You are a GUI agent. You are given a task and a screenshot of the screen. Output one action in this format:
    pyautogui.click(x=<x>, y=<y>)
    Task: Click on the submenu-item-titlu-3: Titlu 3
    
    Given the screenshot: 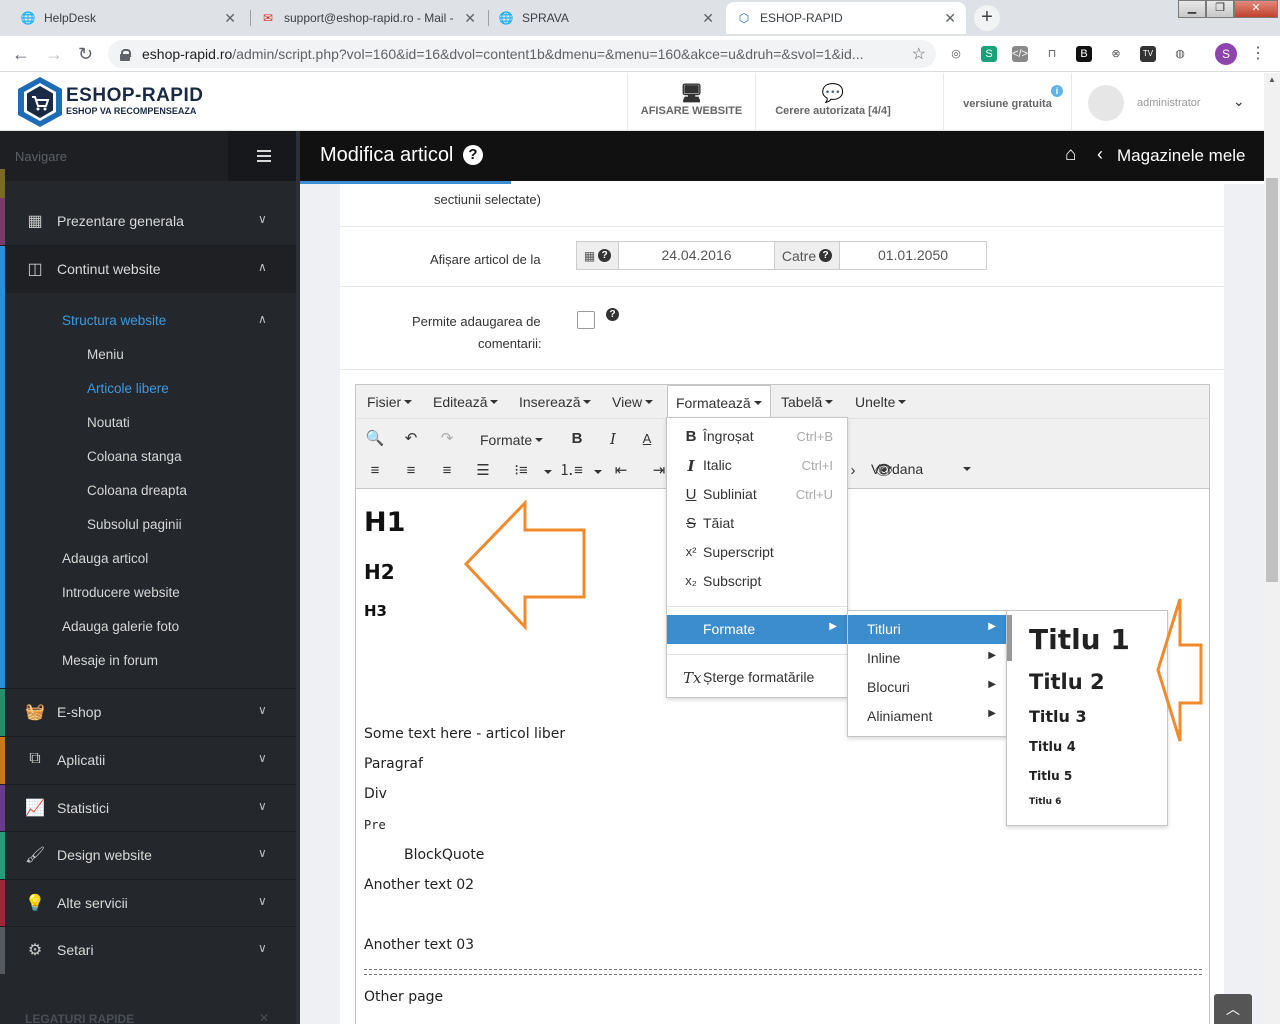 What is the action you would take?
    pyautogui.click(x=1058, y=716)
    